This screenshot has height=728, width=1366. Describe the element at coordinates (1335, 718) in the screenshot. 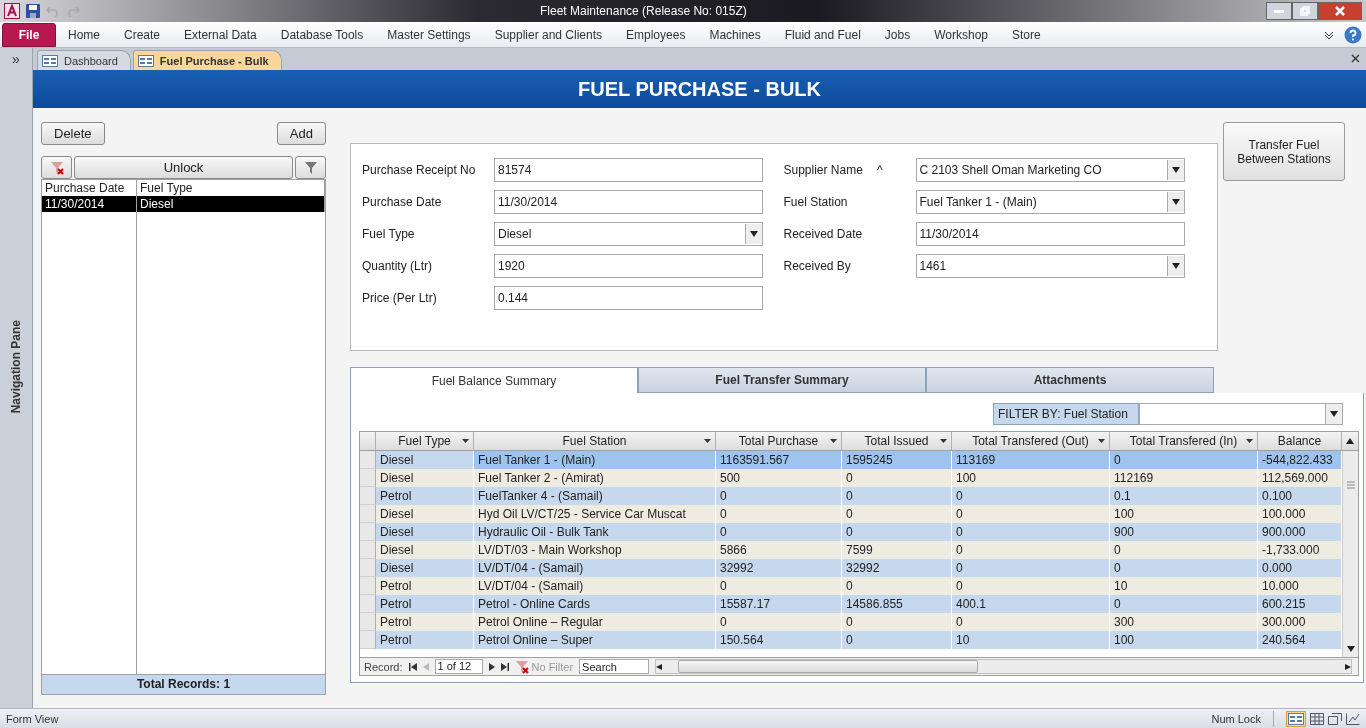

I see `layout-view-icon` at that location.